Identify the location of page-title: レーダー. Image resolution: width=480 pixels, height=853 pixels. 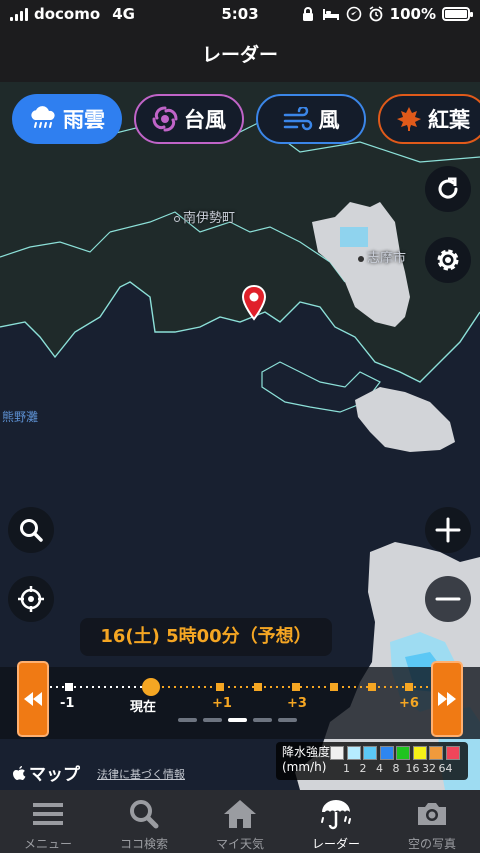
(240, 55).